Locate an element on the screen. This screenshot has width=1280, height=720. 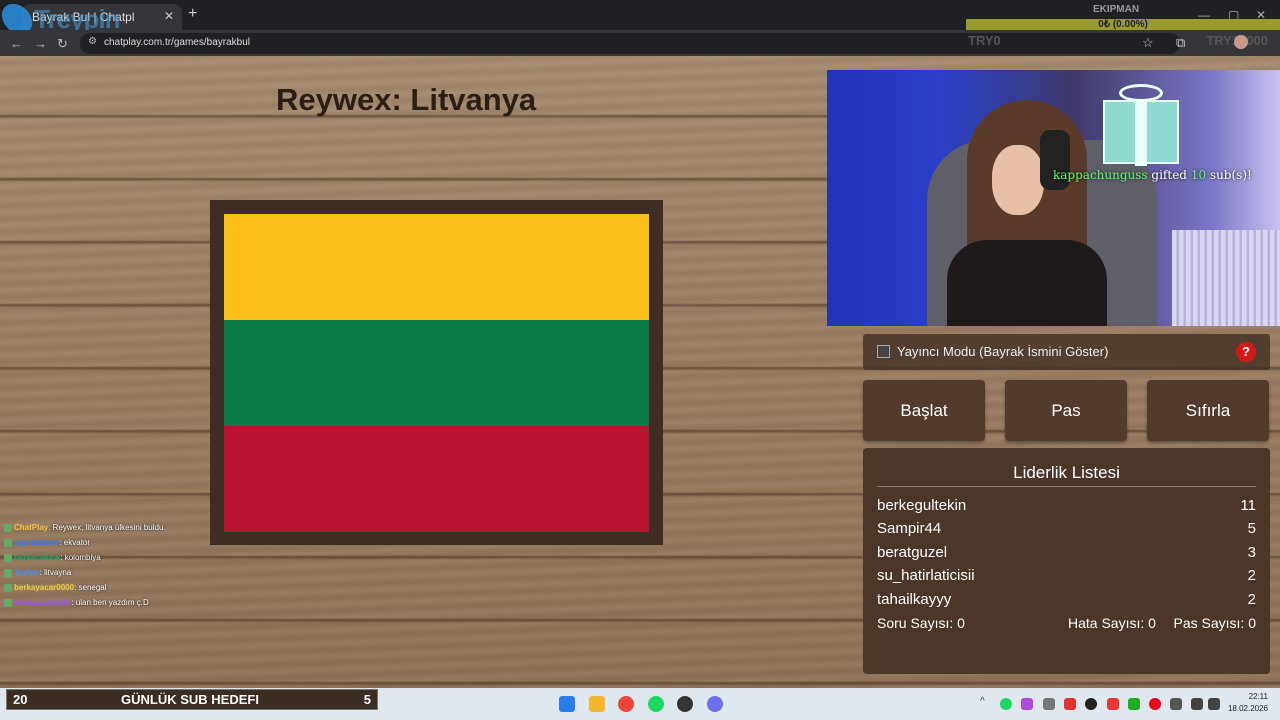
player-name: Sampir44 is located at coordinates (909, 528).